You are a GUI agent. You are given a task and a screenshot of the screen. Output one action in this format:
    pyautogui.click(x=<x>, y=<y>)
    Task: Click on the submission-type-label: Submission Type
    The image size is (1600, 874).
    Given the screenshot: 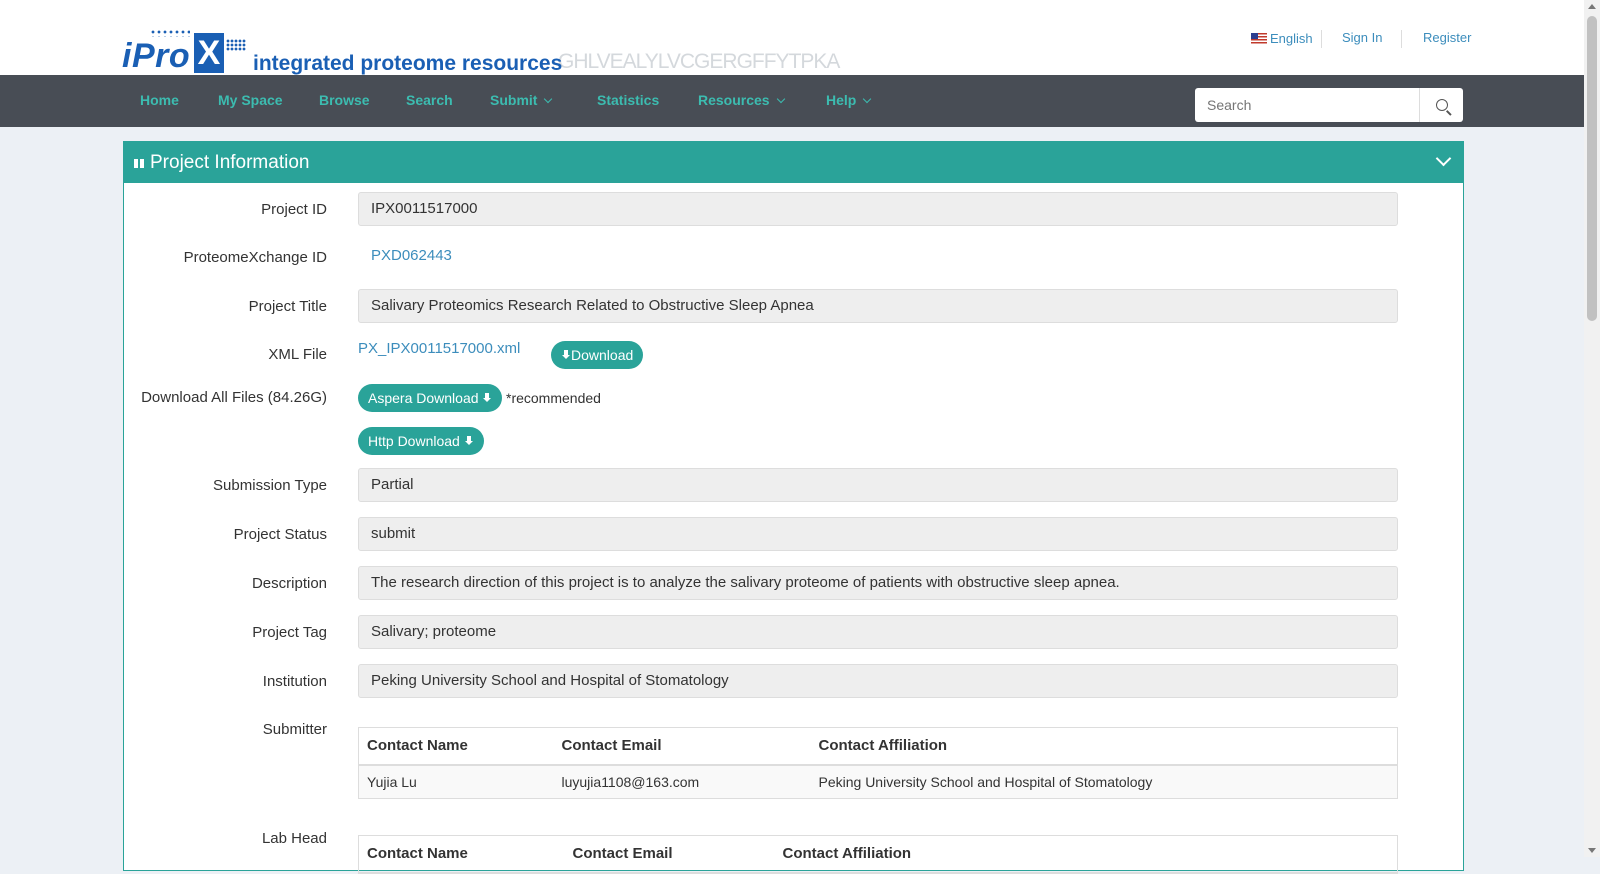 What is the action you would take?
    pyautogui.click(x=270, y=485)
    